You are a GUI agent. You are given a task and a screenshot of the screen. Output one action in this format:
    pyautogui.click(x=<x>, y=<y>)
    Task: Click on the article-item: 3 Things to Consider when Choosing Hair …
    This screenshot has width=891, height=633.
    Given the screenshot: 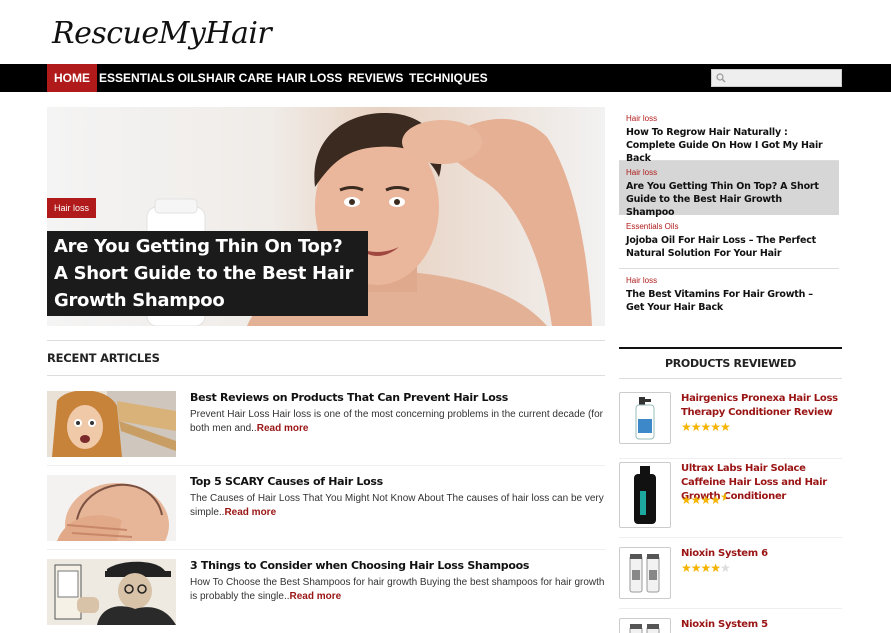 What is the action you would take?
    pyautogui.click(x=326, y=593)
    